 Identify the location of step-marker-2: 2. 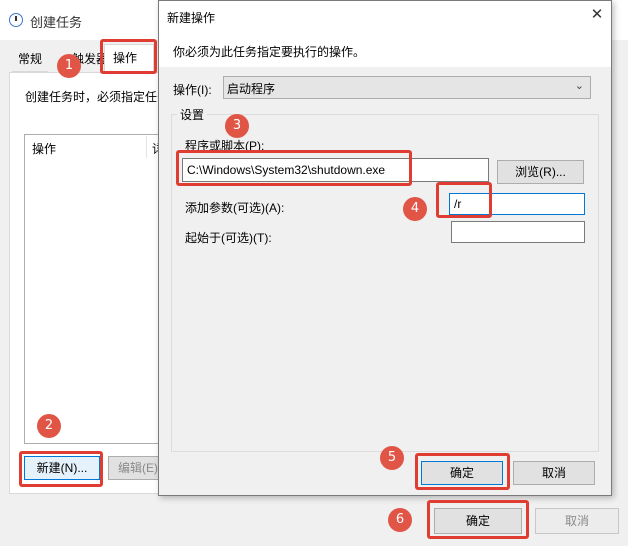
(49, 426).